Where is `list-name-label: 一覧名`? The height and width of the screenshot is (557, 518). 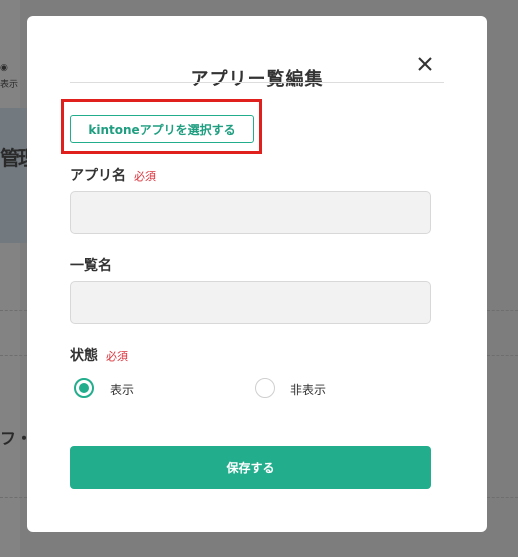 list-name-label: 一覧名 is located at coordinates (91, 266).